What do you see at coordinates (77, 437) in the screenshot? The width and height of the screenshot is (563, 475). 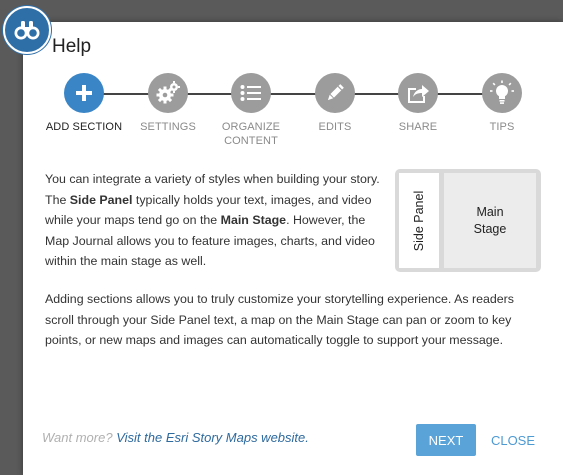 I see `footer-prompt: Want more?` at bounding box center [77, 437].